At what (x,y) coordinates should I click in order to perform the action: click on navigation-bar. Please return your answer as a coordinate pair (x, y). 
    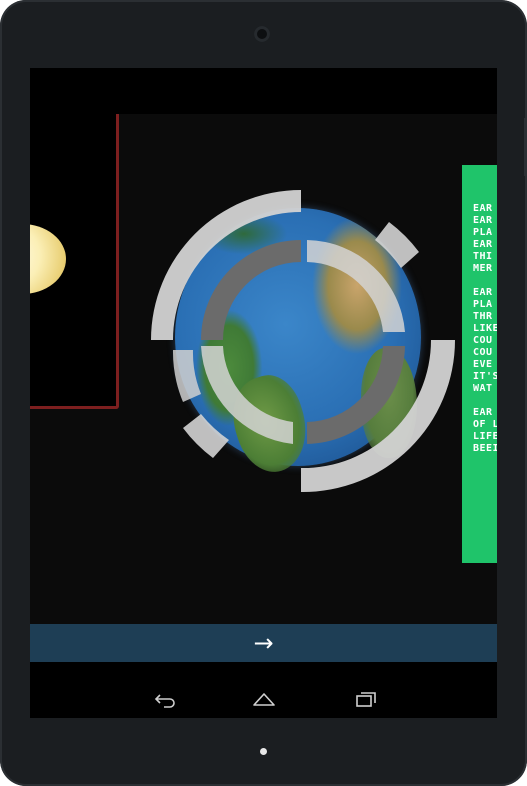
    Looking at the image, I should click on (263, 699).